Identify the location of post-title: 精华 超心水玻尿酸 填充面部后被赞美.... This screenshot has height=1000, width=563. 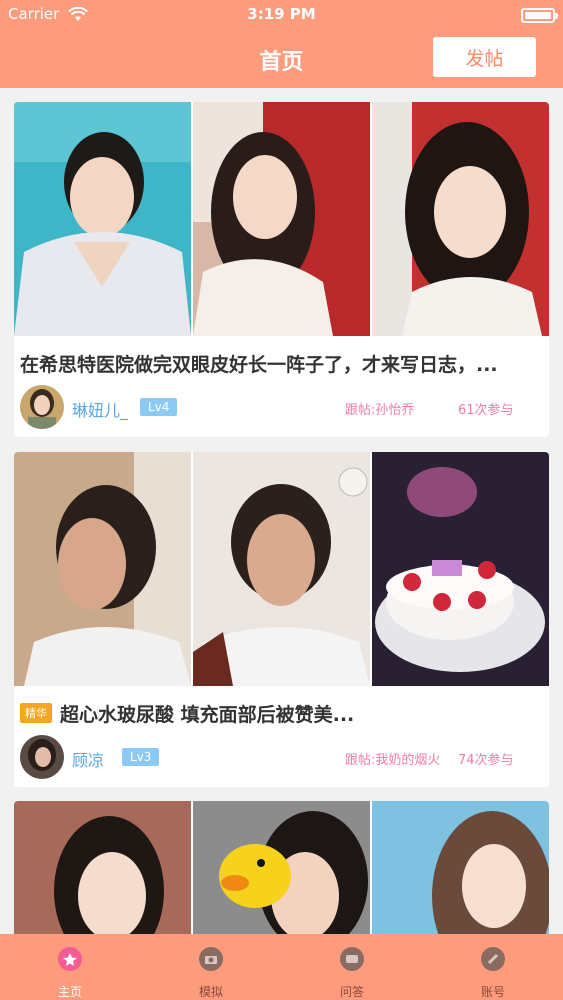
(187, 713).